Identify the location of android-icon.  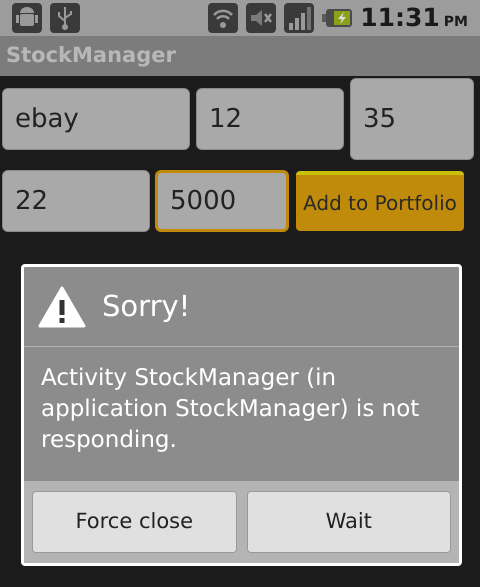
(27, 18).